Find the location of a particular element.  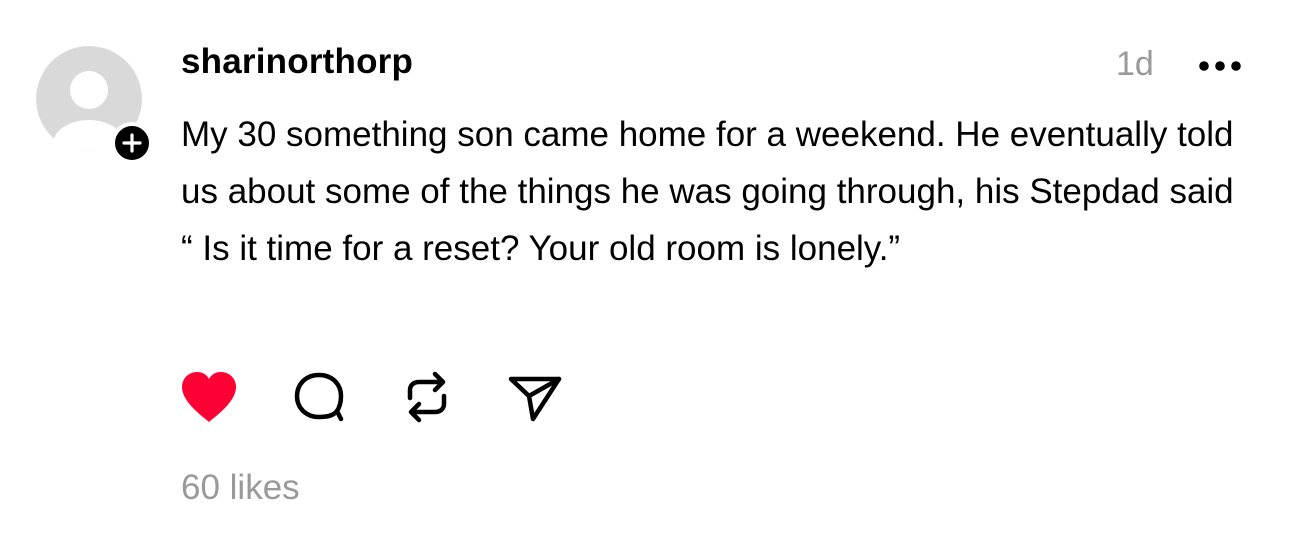

comment-icon is located at coordinates (319, 397).